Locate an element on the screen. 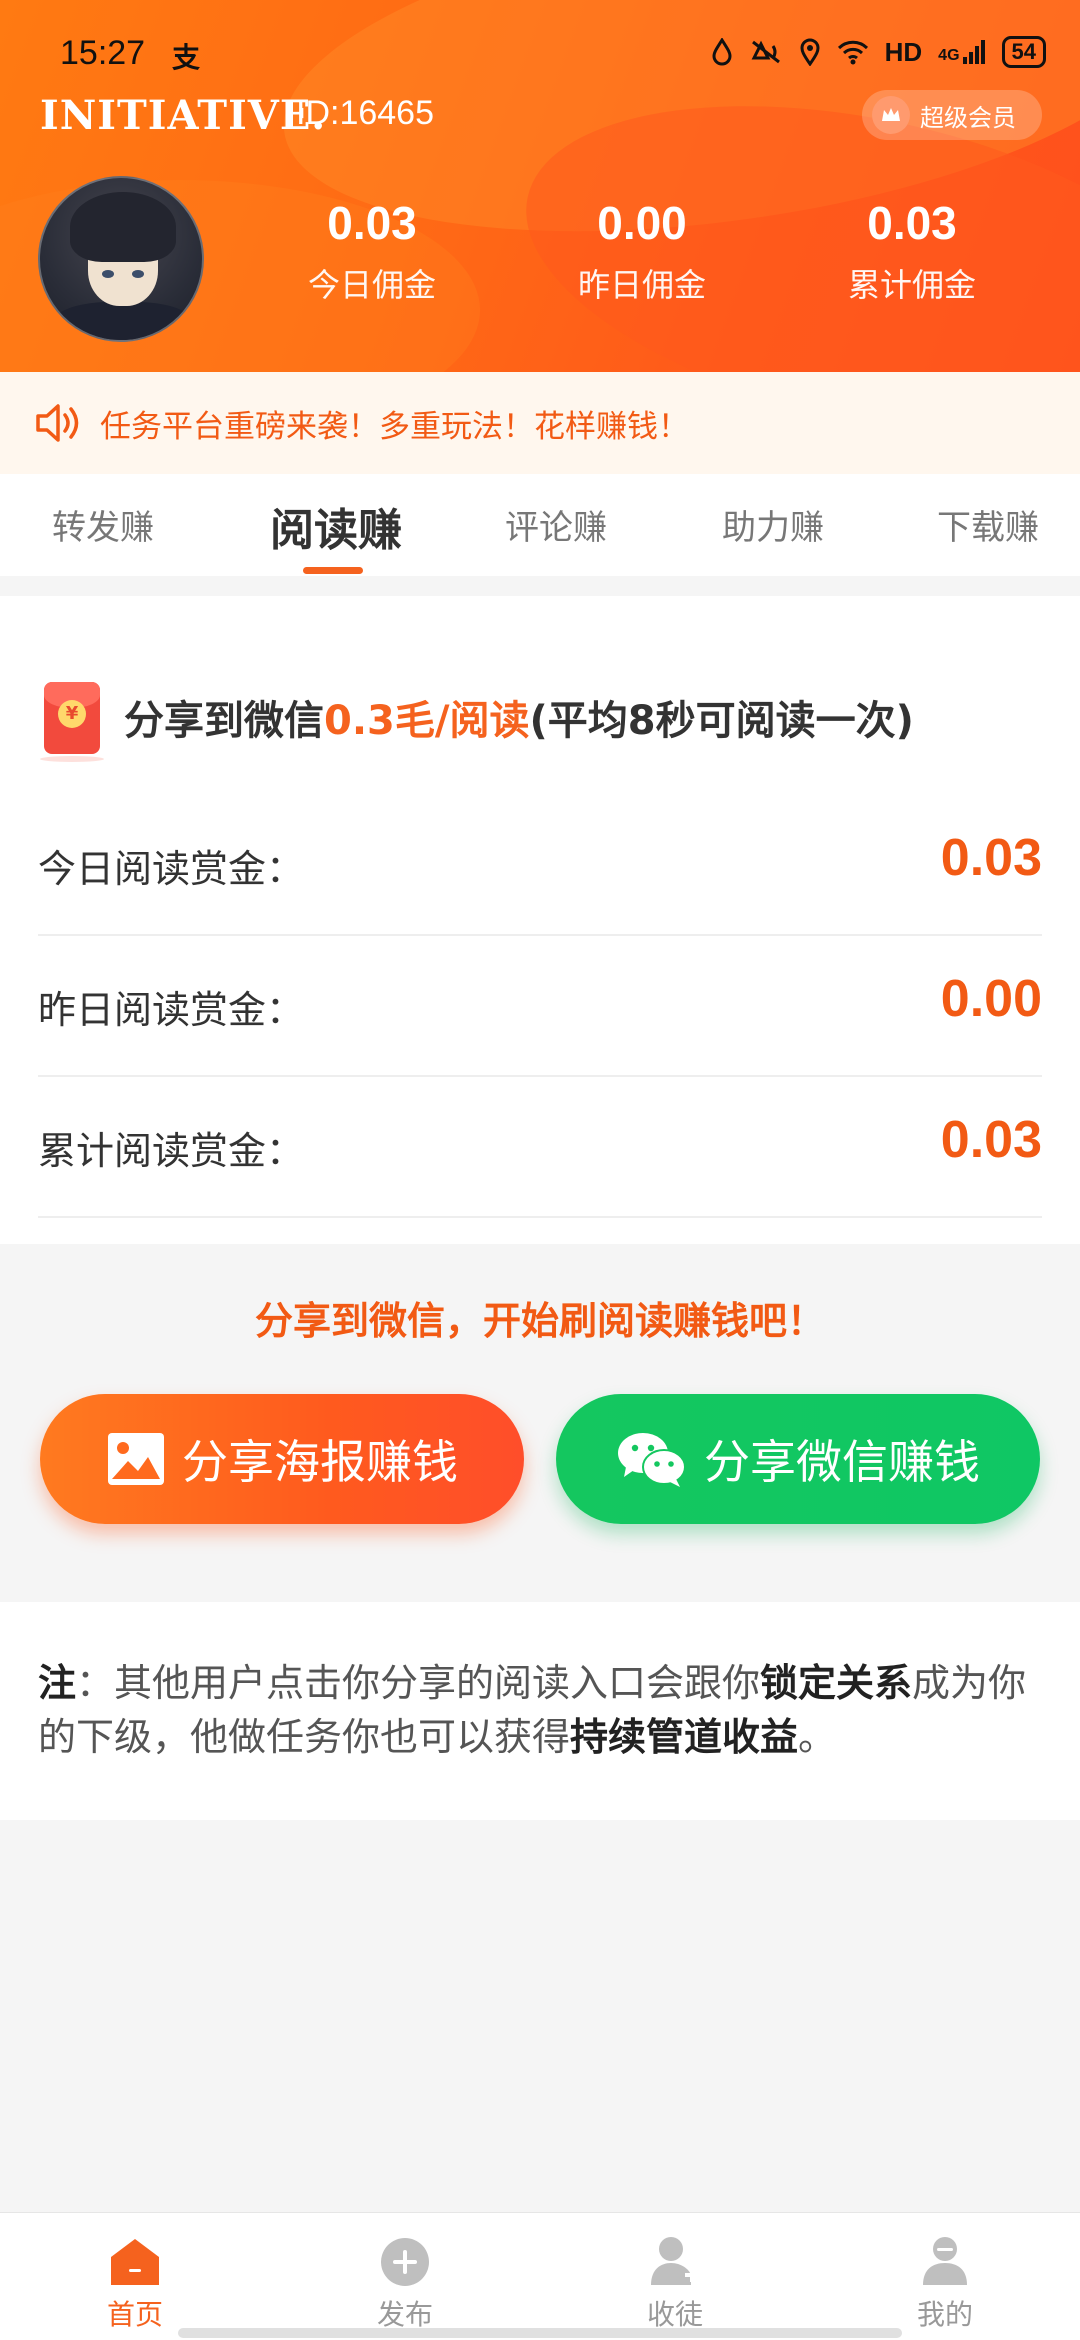 This screenshot has height=2340, width=1080. share-wechat-button: 分享微信赚钱 is located at coordinates (798, 1459).